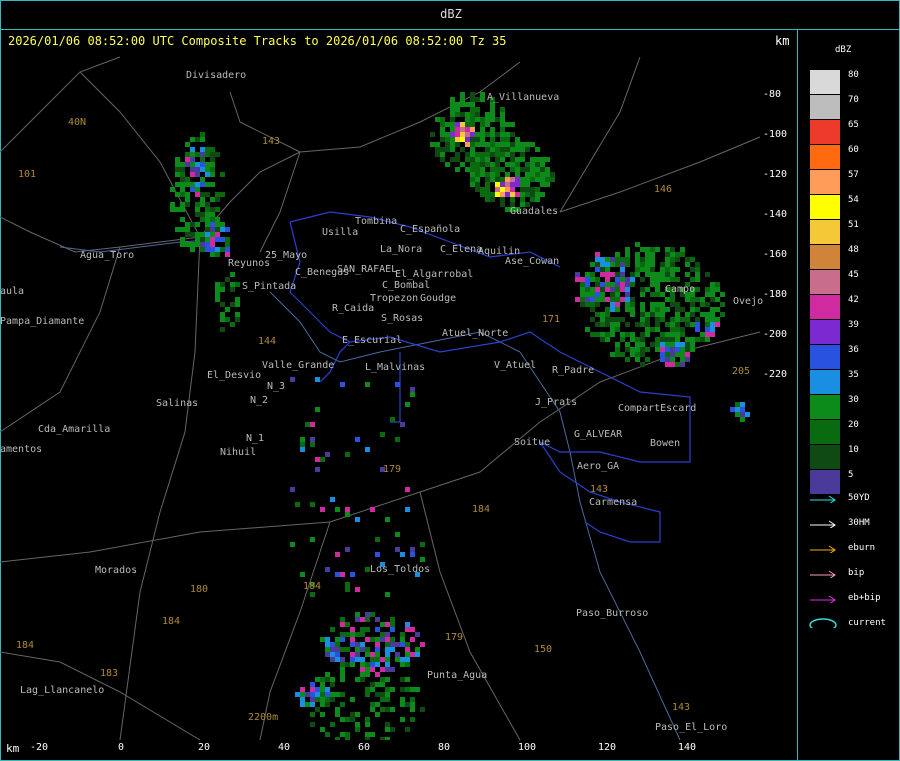  Describe the element at coordinates (21, 449) in the screenshot. I see `place-label: amentos` at that location.